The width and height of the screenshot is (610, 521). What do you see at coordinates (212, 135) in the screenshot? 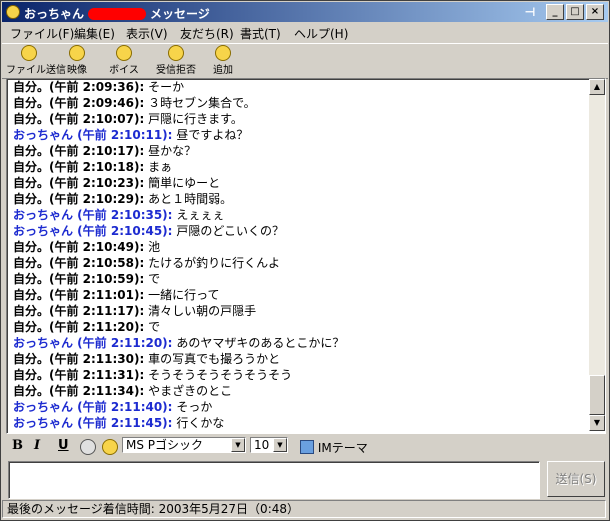
I see `message-text: 昼ですよね？` at bounding box center [212, 135].